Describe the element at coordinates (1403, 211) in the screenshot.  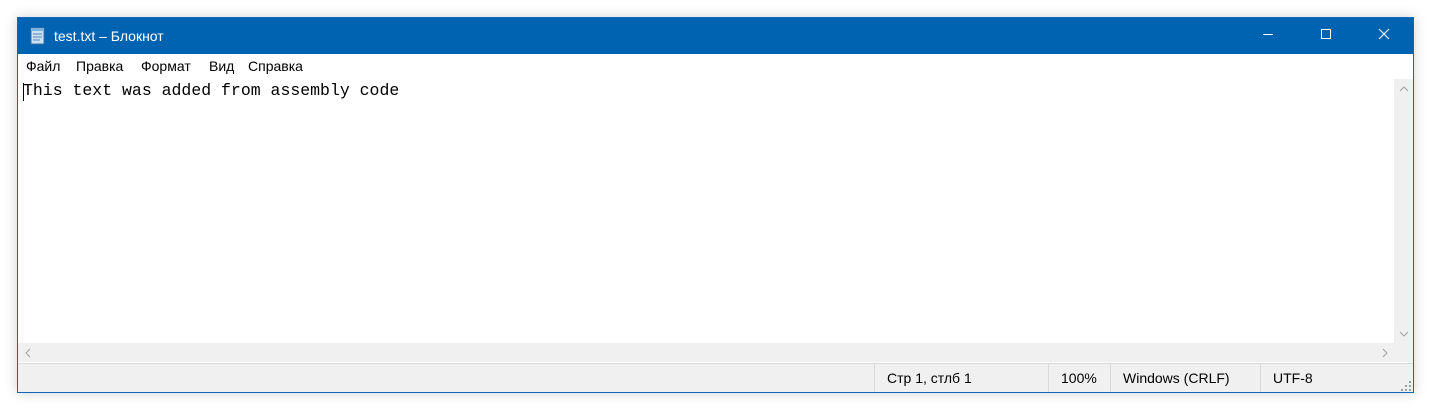
I see `vertical-scrollbar` at that location.